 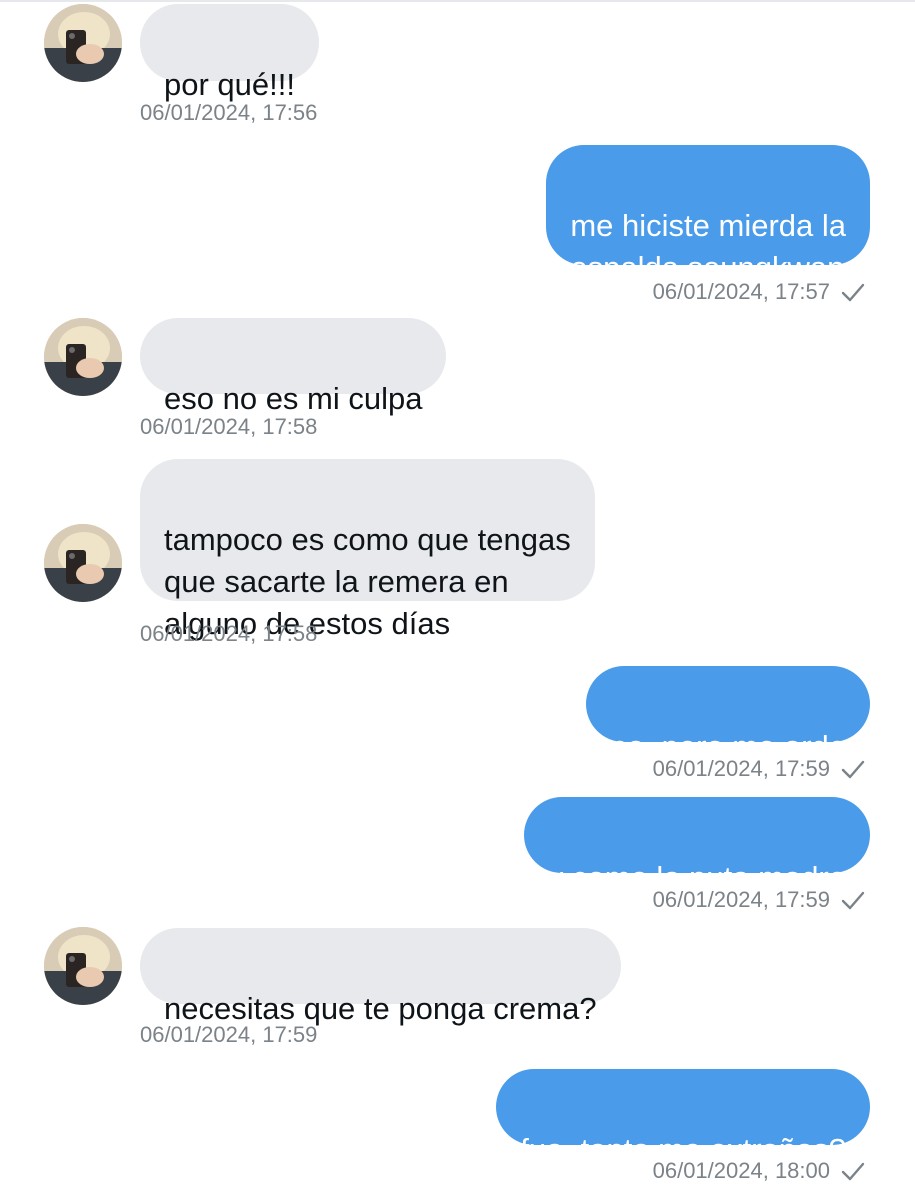 I want to click on message-timestamp: 06/01/2024, 18:00, so click(x=741, y=1170).